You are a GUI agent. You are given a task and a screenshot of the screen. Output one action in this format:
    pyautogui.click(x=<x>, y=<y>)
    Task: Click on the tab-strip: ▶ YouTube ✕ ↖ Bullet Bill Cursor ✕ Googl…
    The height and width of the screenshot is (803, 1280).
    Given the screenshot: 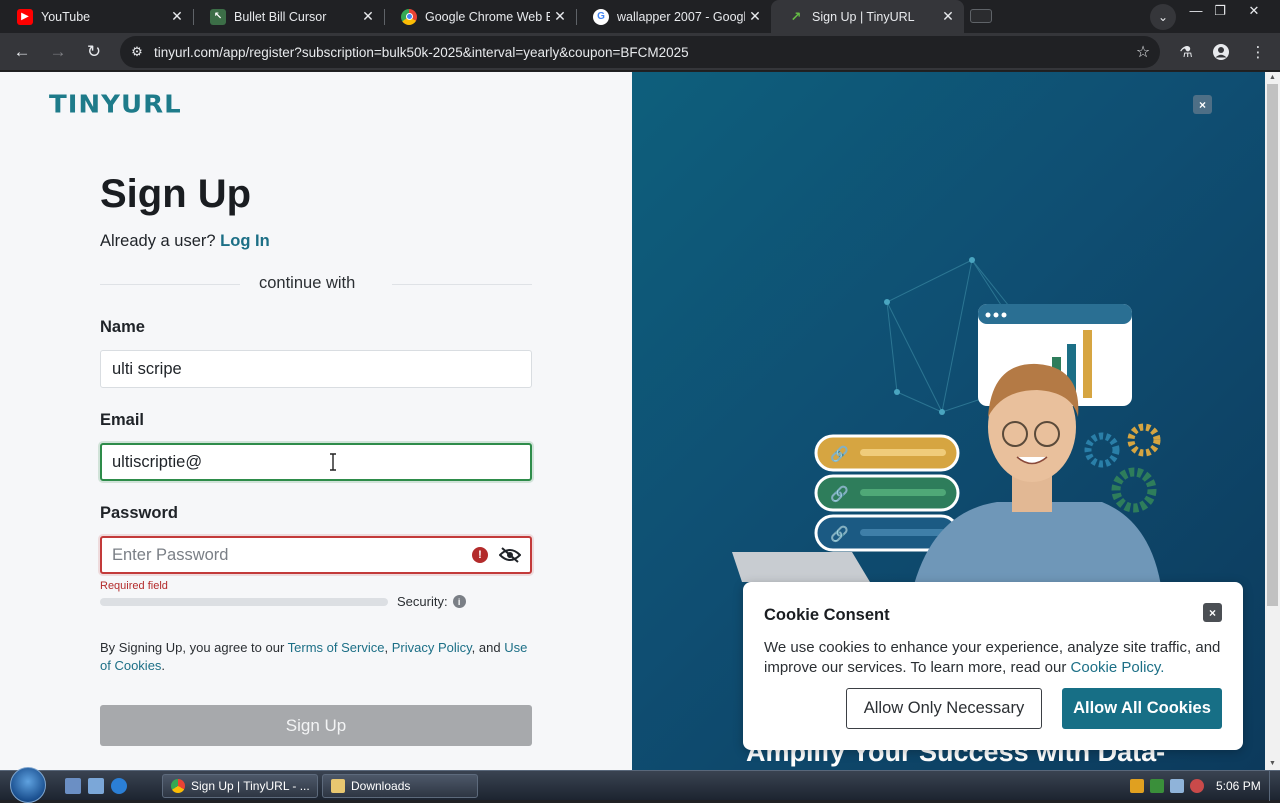 What is the action you would take?
    pyautogui.click(x=640, y=16)
    